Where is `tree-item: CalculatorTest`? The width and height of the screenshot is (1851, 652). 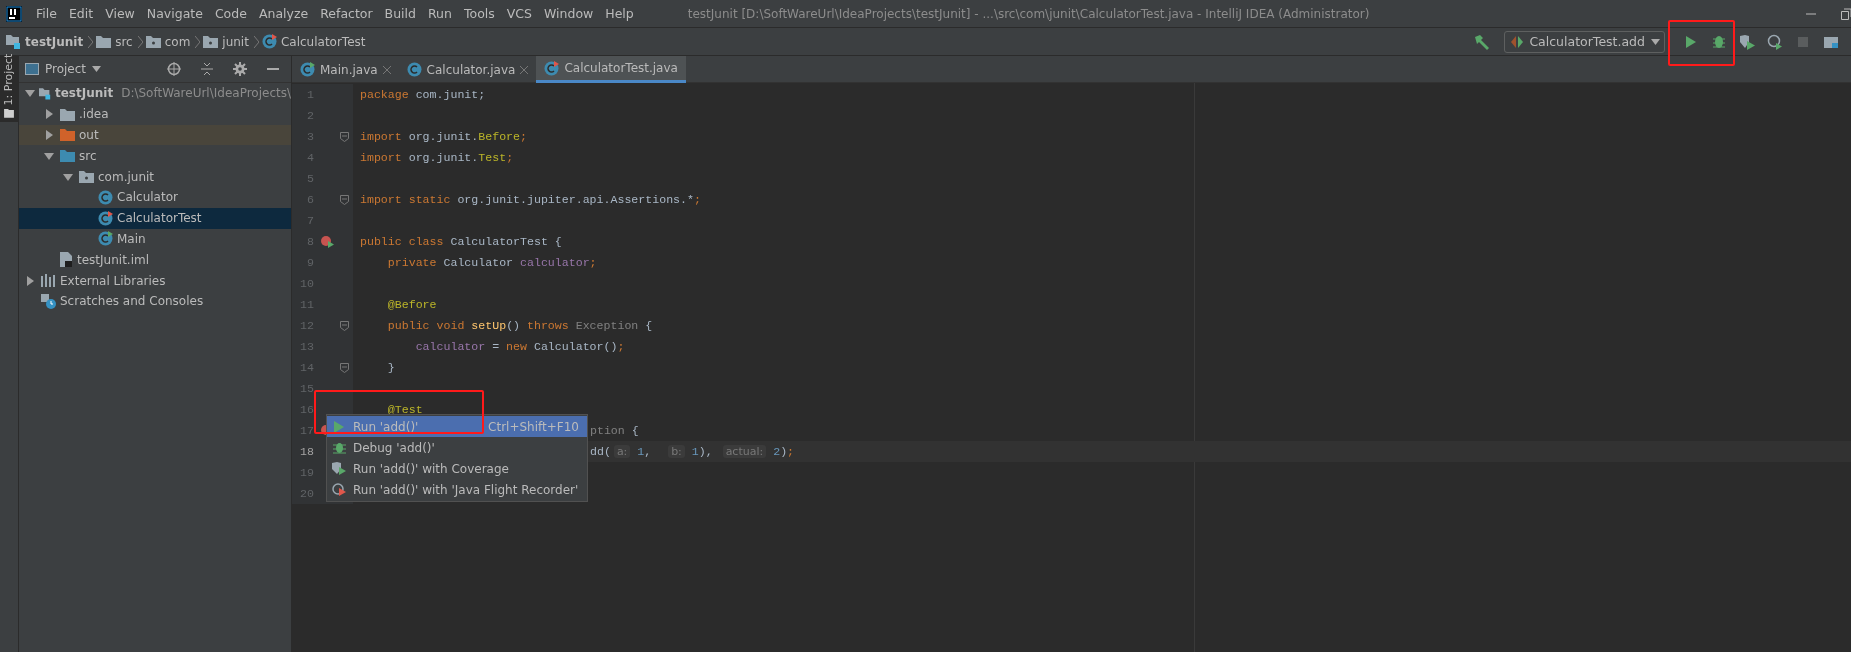
tree-item: CalculatorTest is located at coordinates (155, 218).